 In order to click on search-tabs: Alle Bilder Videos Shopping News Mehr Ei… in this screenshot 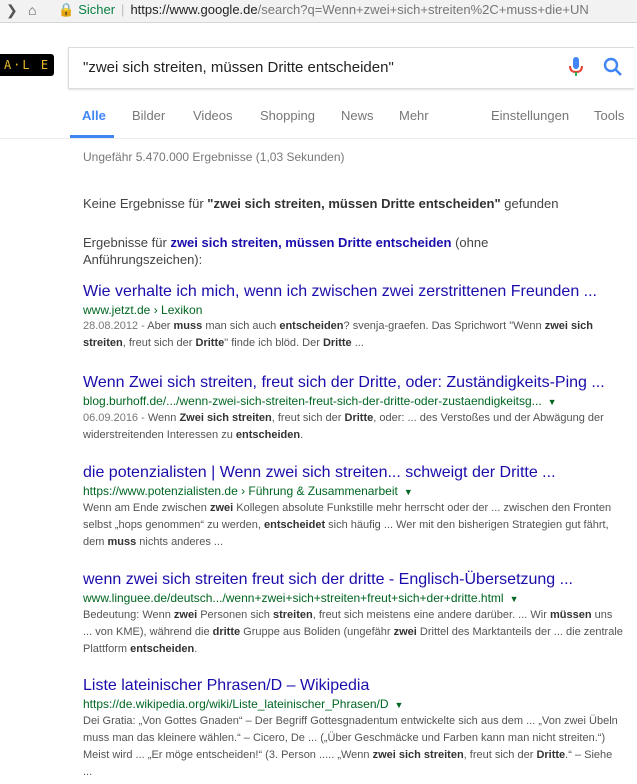, I will do `click(318, 123)`.